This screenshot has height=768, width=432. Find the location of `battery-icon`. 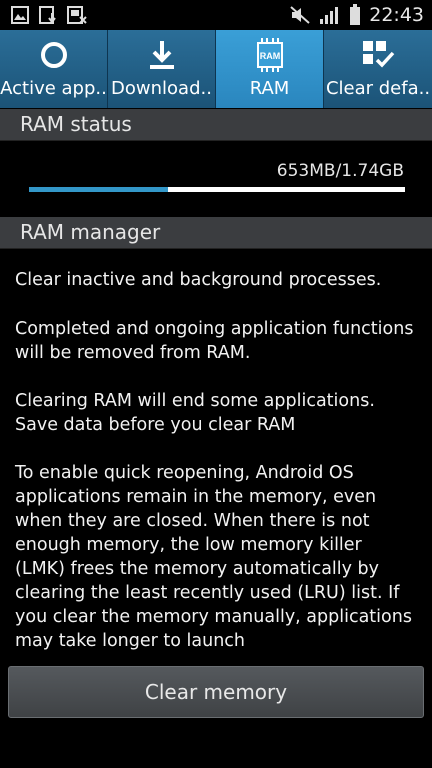

battery-icon is located at coordinates (355, 14).